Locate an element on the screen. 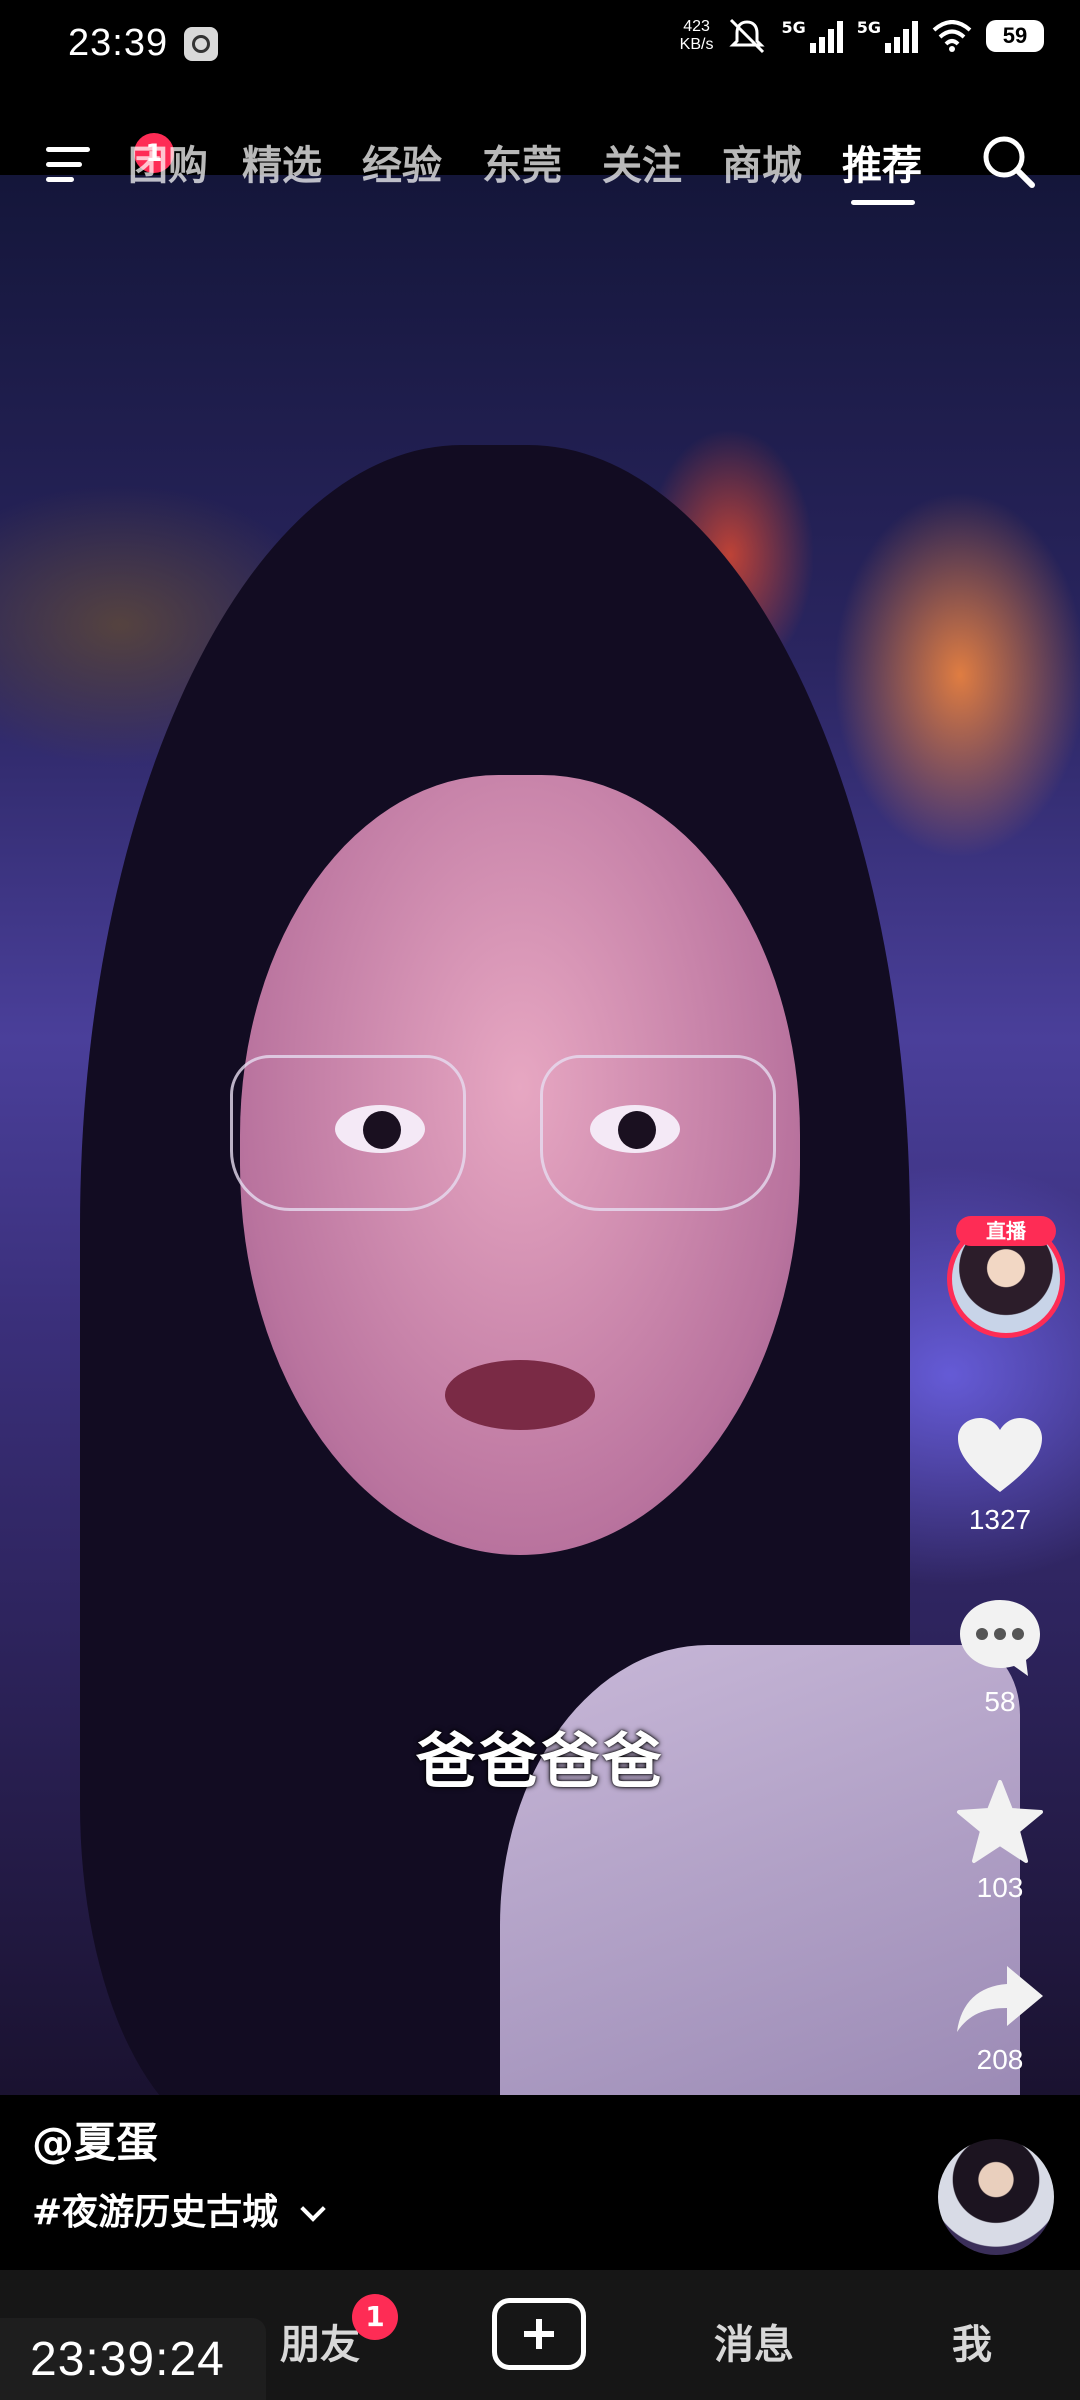 The image size is (1080, 2400). clock-app-icon is located at coordinates (201, 44).